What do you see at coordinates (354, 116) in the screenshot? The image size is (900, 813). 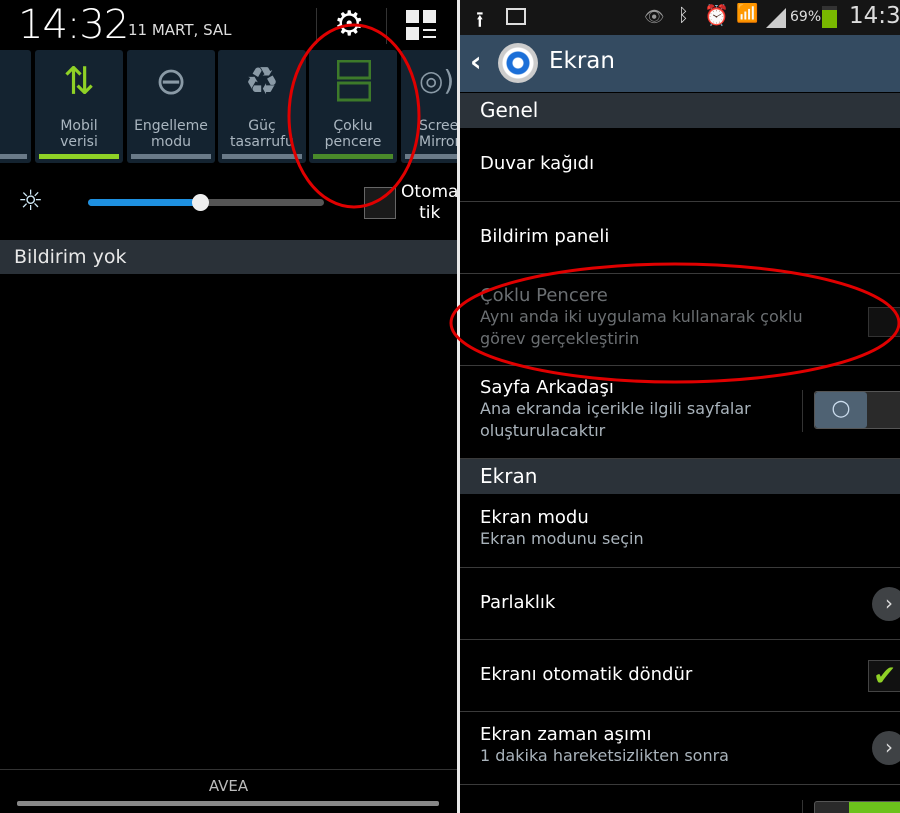 I see `annotation-circle-tile` at bounding box center [354, 116].